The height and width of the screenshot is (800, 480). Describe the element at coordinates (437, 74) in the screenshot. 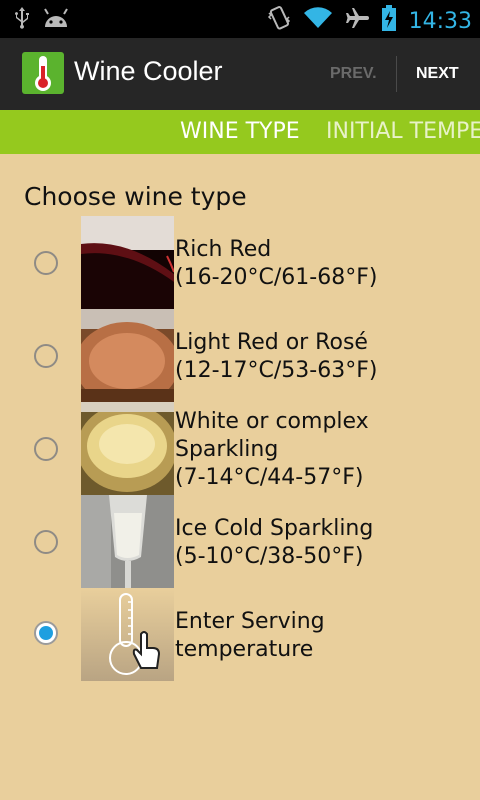

I see `next-button: NEXT` at that location.